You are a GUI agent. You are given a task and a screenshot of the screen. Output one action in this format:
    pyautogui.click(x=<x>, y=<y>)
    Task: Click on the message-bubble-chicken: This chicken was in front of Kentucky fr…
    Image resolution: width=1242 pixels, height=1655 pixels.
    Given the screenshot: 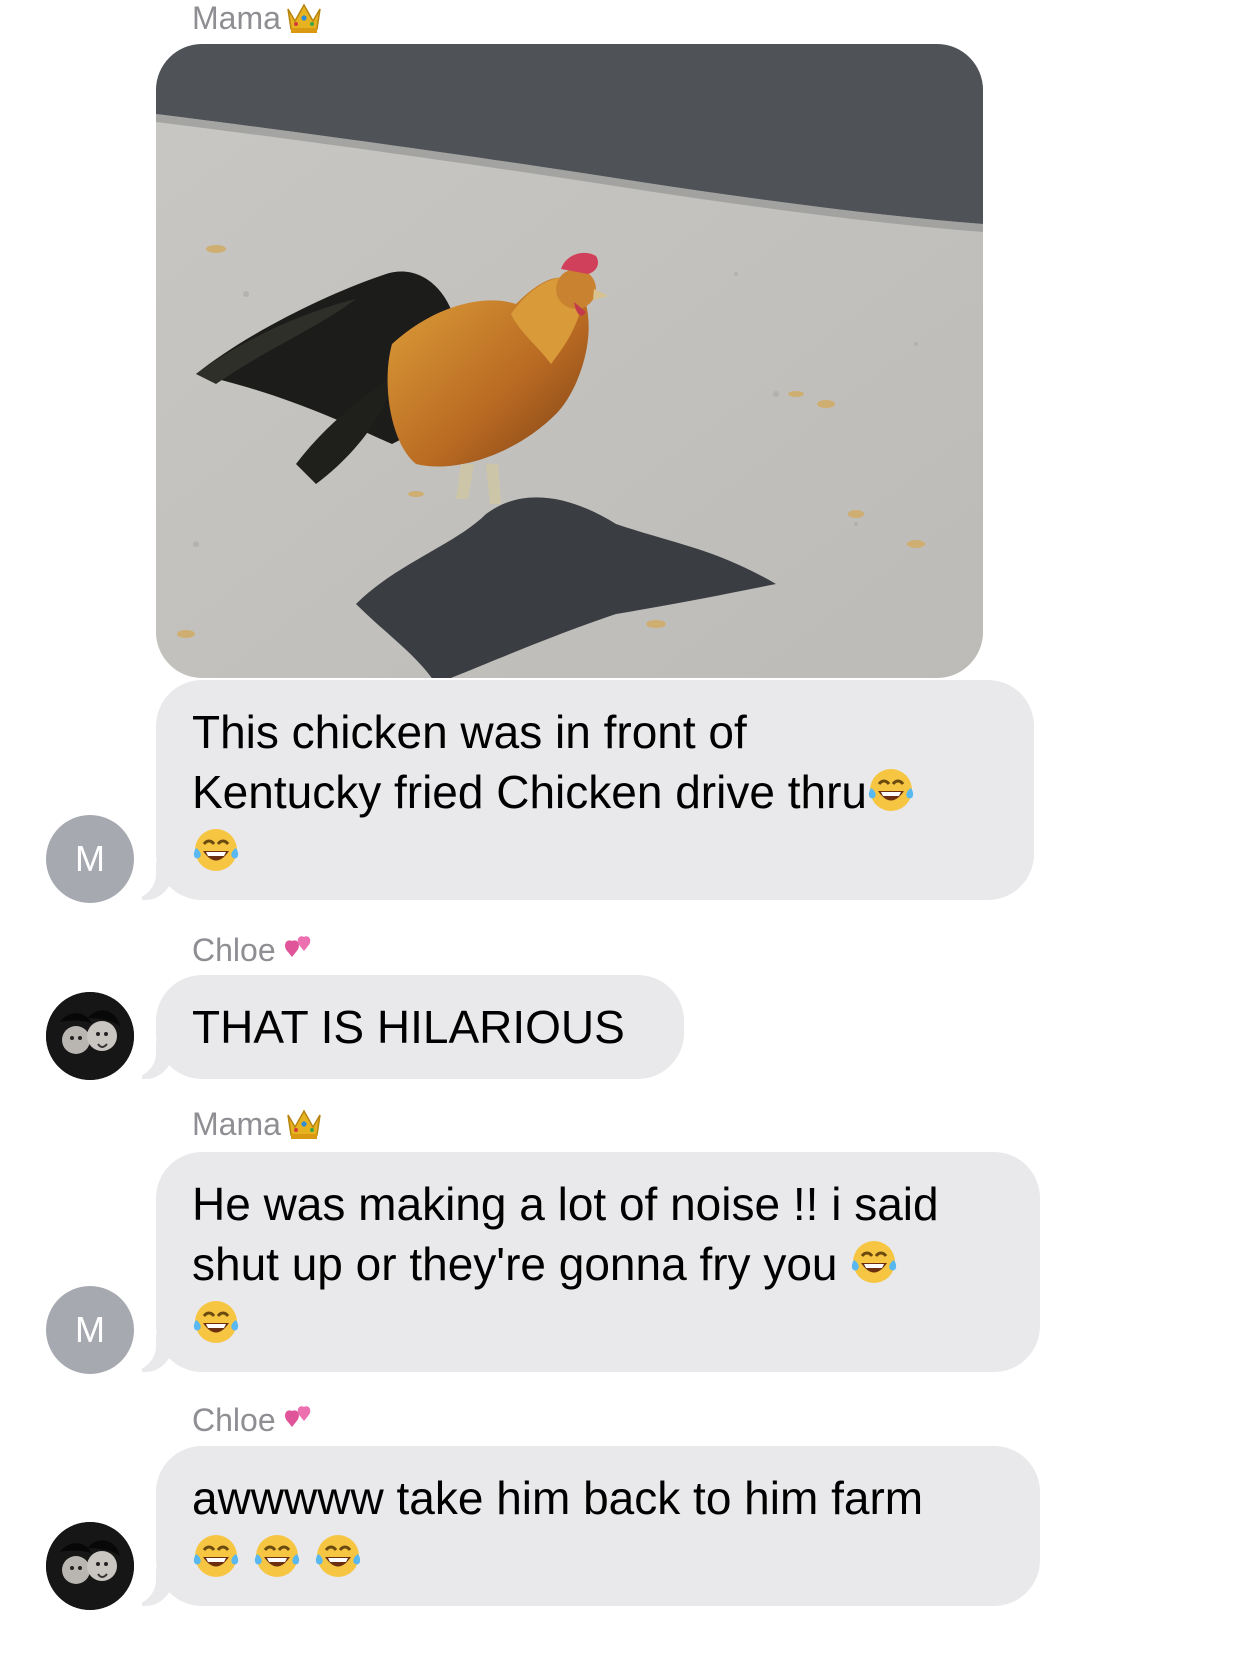 What is the action you would take?
    pyautogui.click(x=578, y=790)
    